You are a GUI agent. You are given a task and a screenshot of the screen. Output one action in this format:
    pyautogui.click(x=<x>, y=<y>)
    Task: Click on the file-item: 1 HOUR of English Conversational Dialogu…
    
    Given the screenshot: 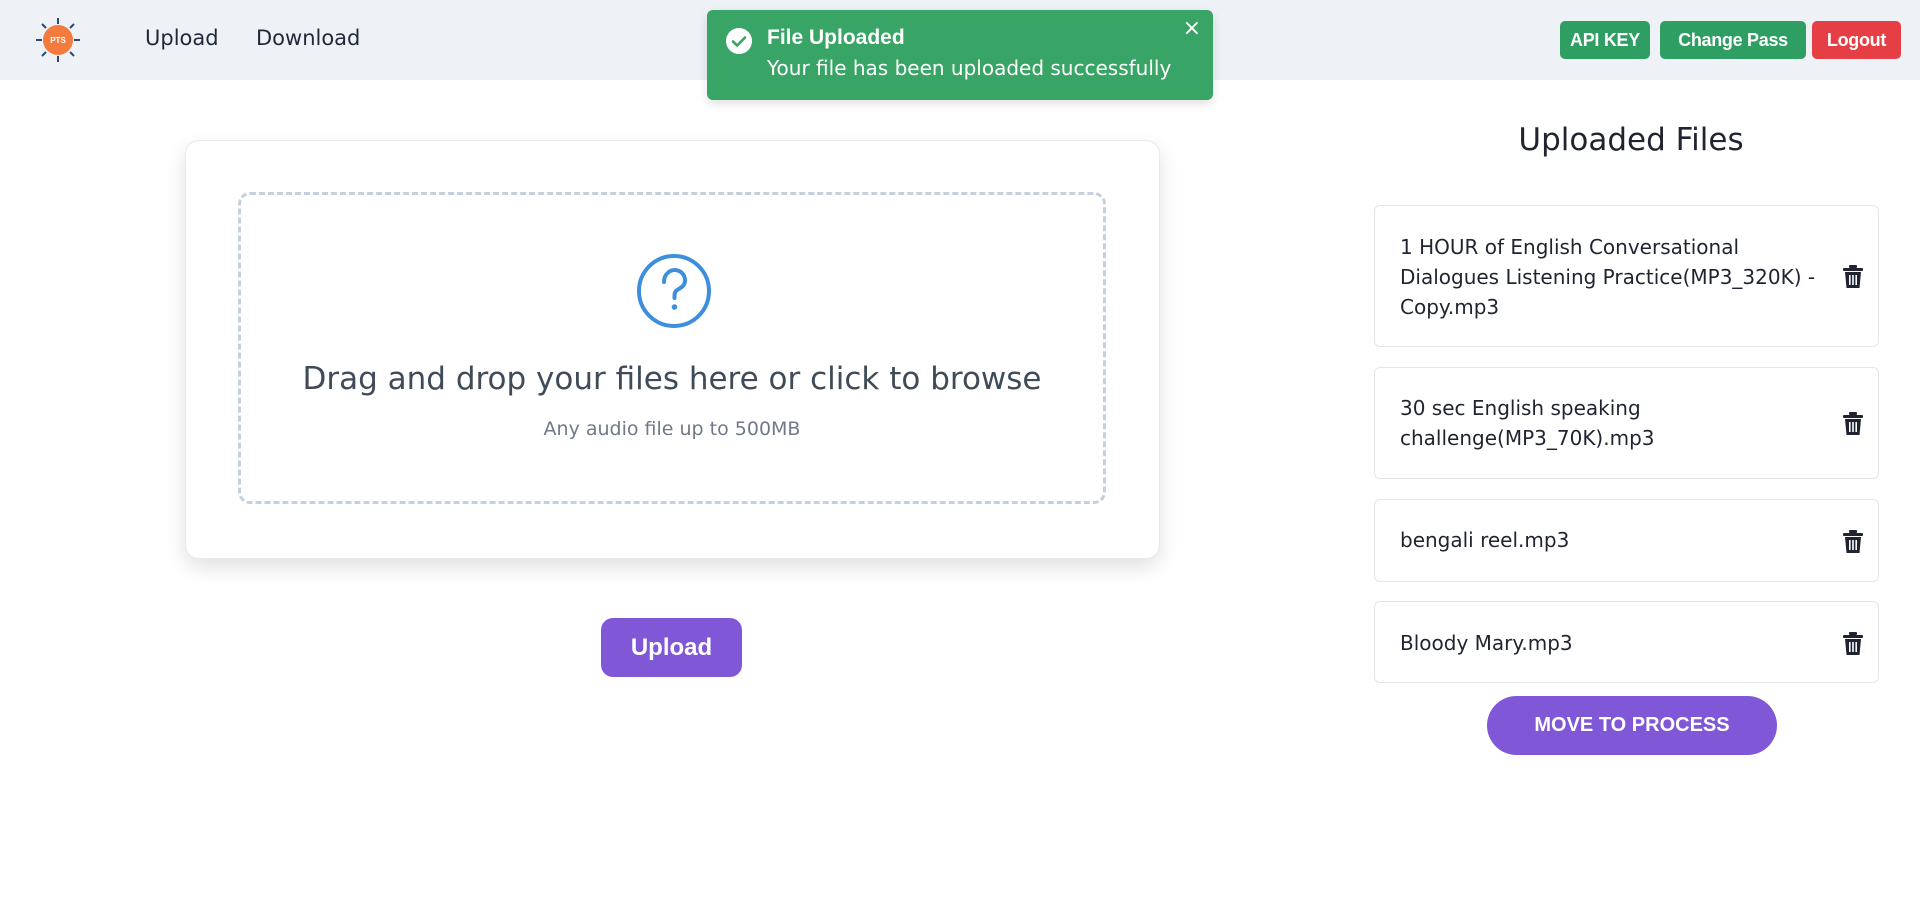 What is the action you would take?
    pyautogui.click(x=1626, y=276)
    